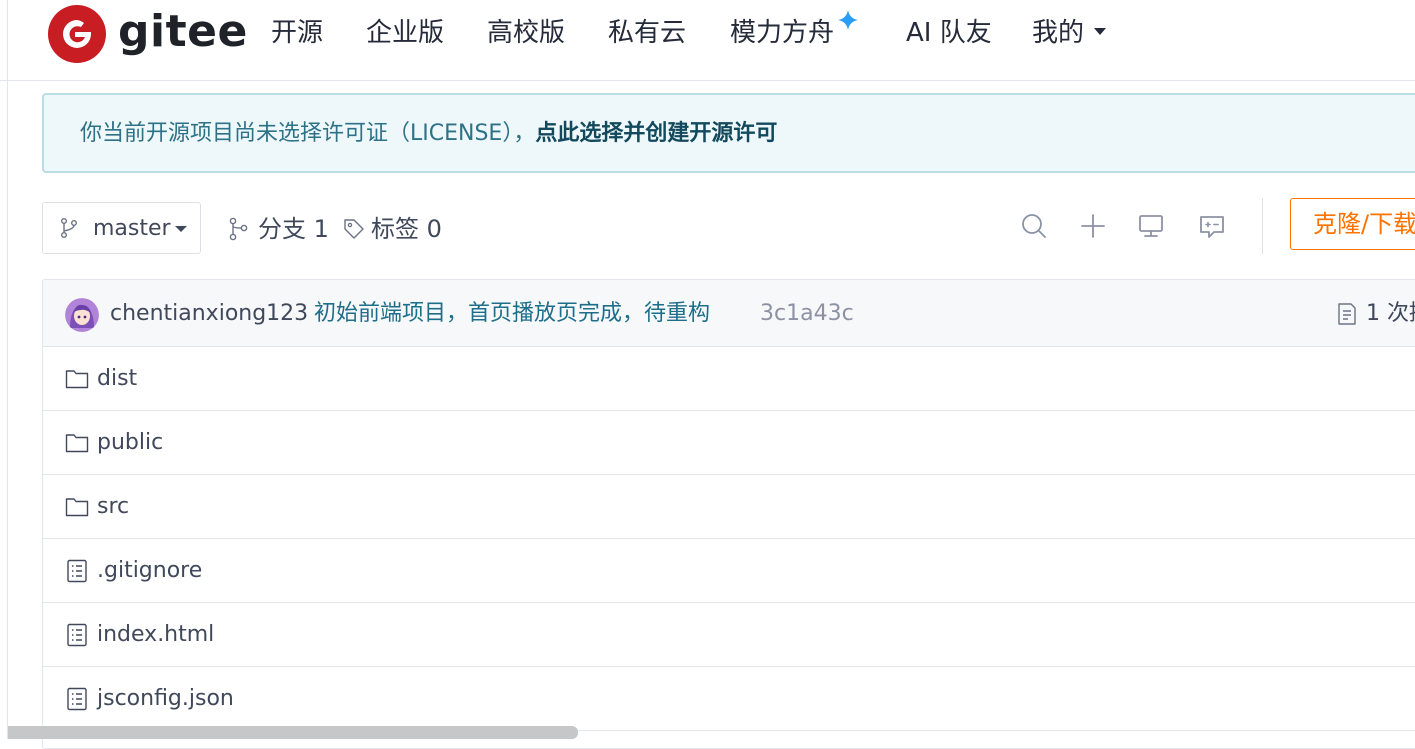 This screenshot has height=749, width=1415. Describe the element at coordinates (782, 33) in the screenshot. I see `nav-moli-ark: 模力方舟` at that location.